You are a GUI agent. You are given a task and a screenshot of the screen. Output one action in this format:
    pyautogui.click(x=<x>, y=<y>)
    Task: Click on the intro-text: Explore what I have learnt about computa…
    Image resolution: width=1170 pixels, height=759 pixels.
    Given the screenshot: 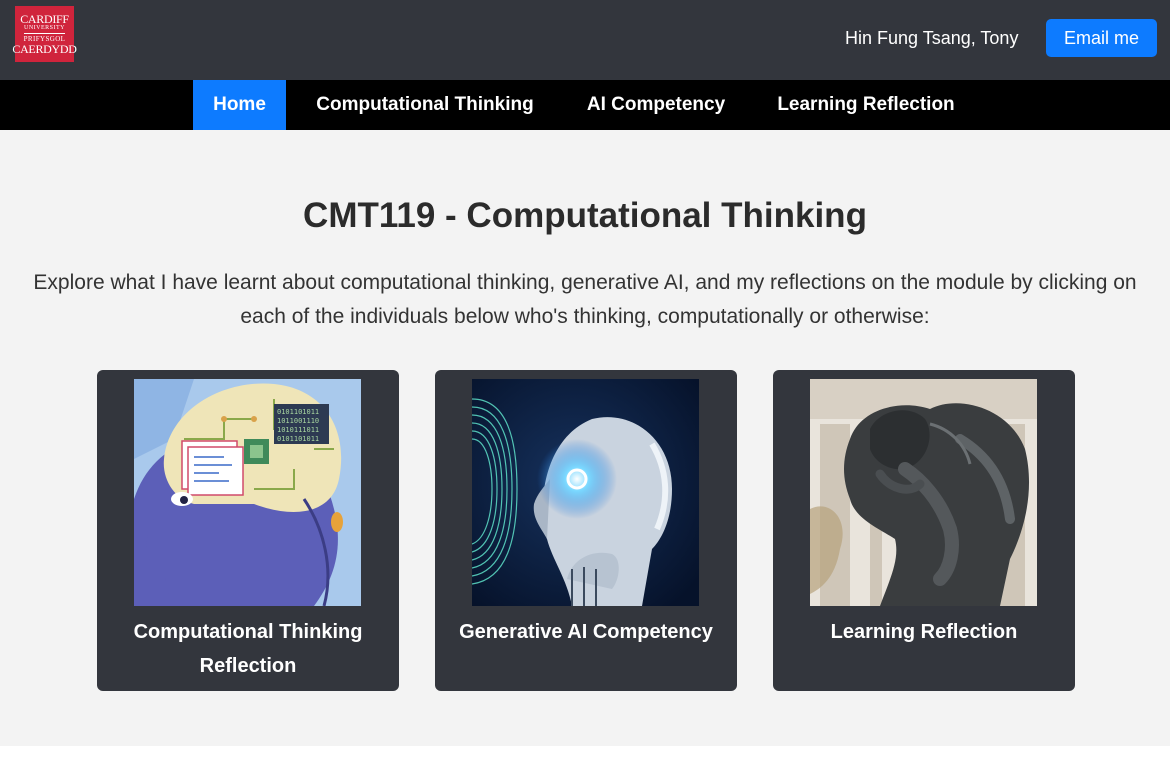 What is the action you would take?
    pyautogui.click(x=585, y=299)
    